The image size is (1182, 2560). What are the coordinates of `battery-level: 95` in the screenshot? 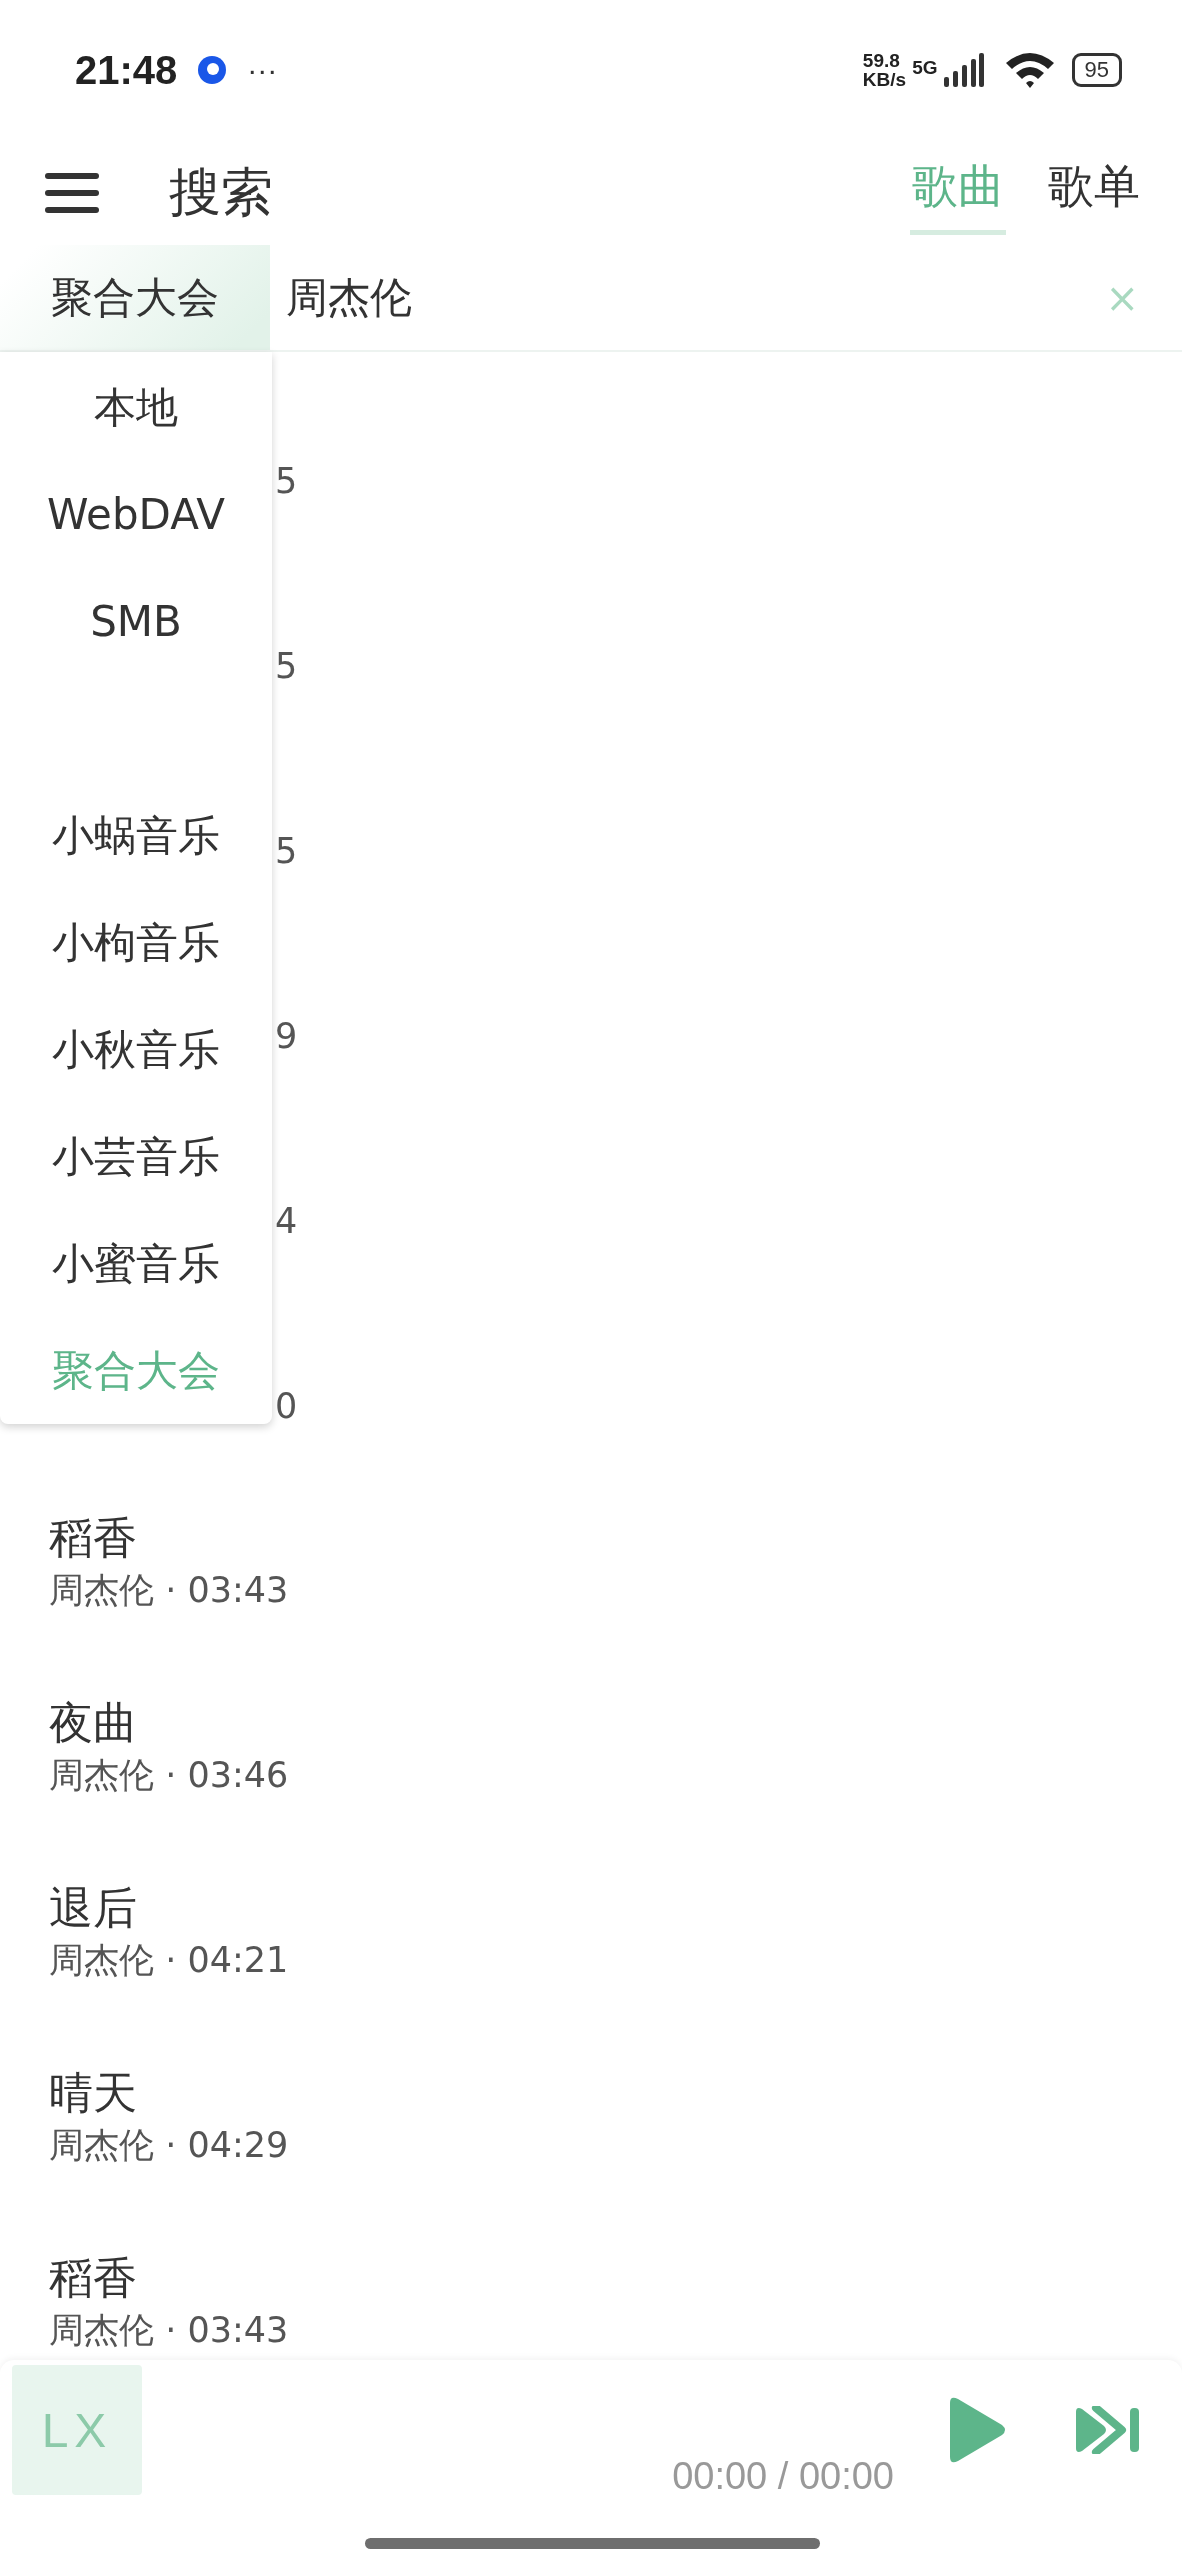 It's located at (1096, 70).